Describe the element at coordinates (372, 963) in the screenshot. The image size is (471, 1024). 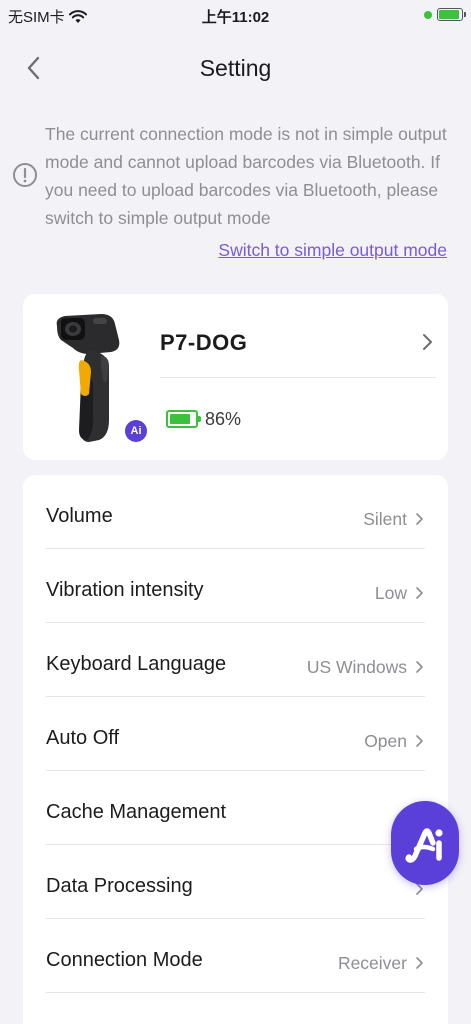
I see `settings-row-value: Receiver` at that location.